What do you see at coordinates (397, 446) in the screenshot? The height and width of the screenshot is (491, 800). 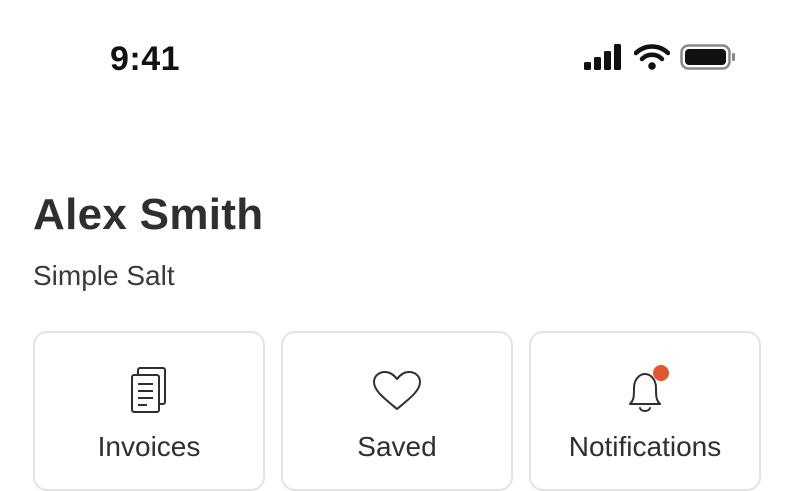 I see `saved-label: Saved` at bounding box center [397, 446].